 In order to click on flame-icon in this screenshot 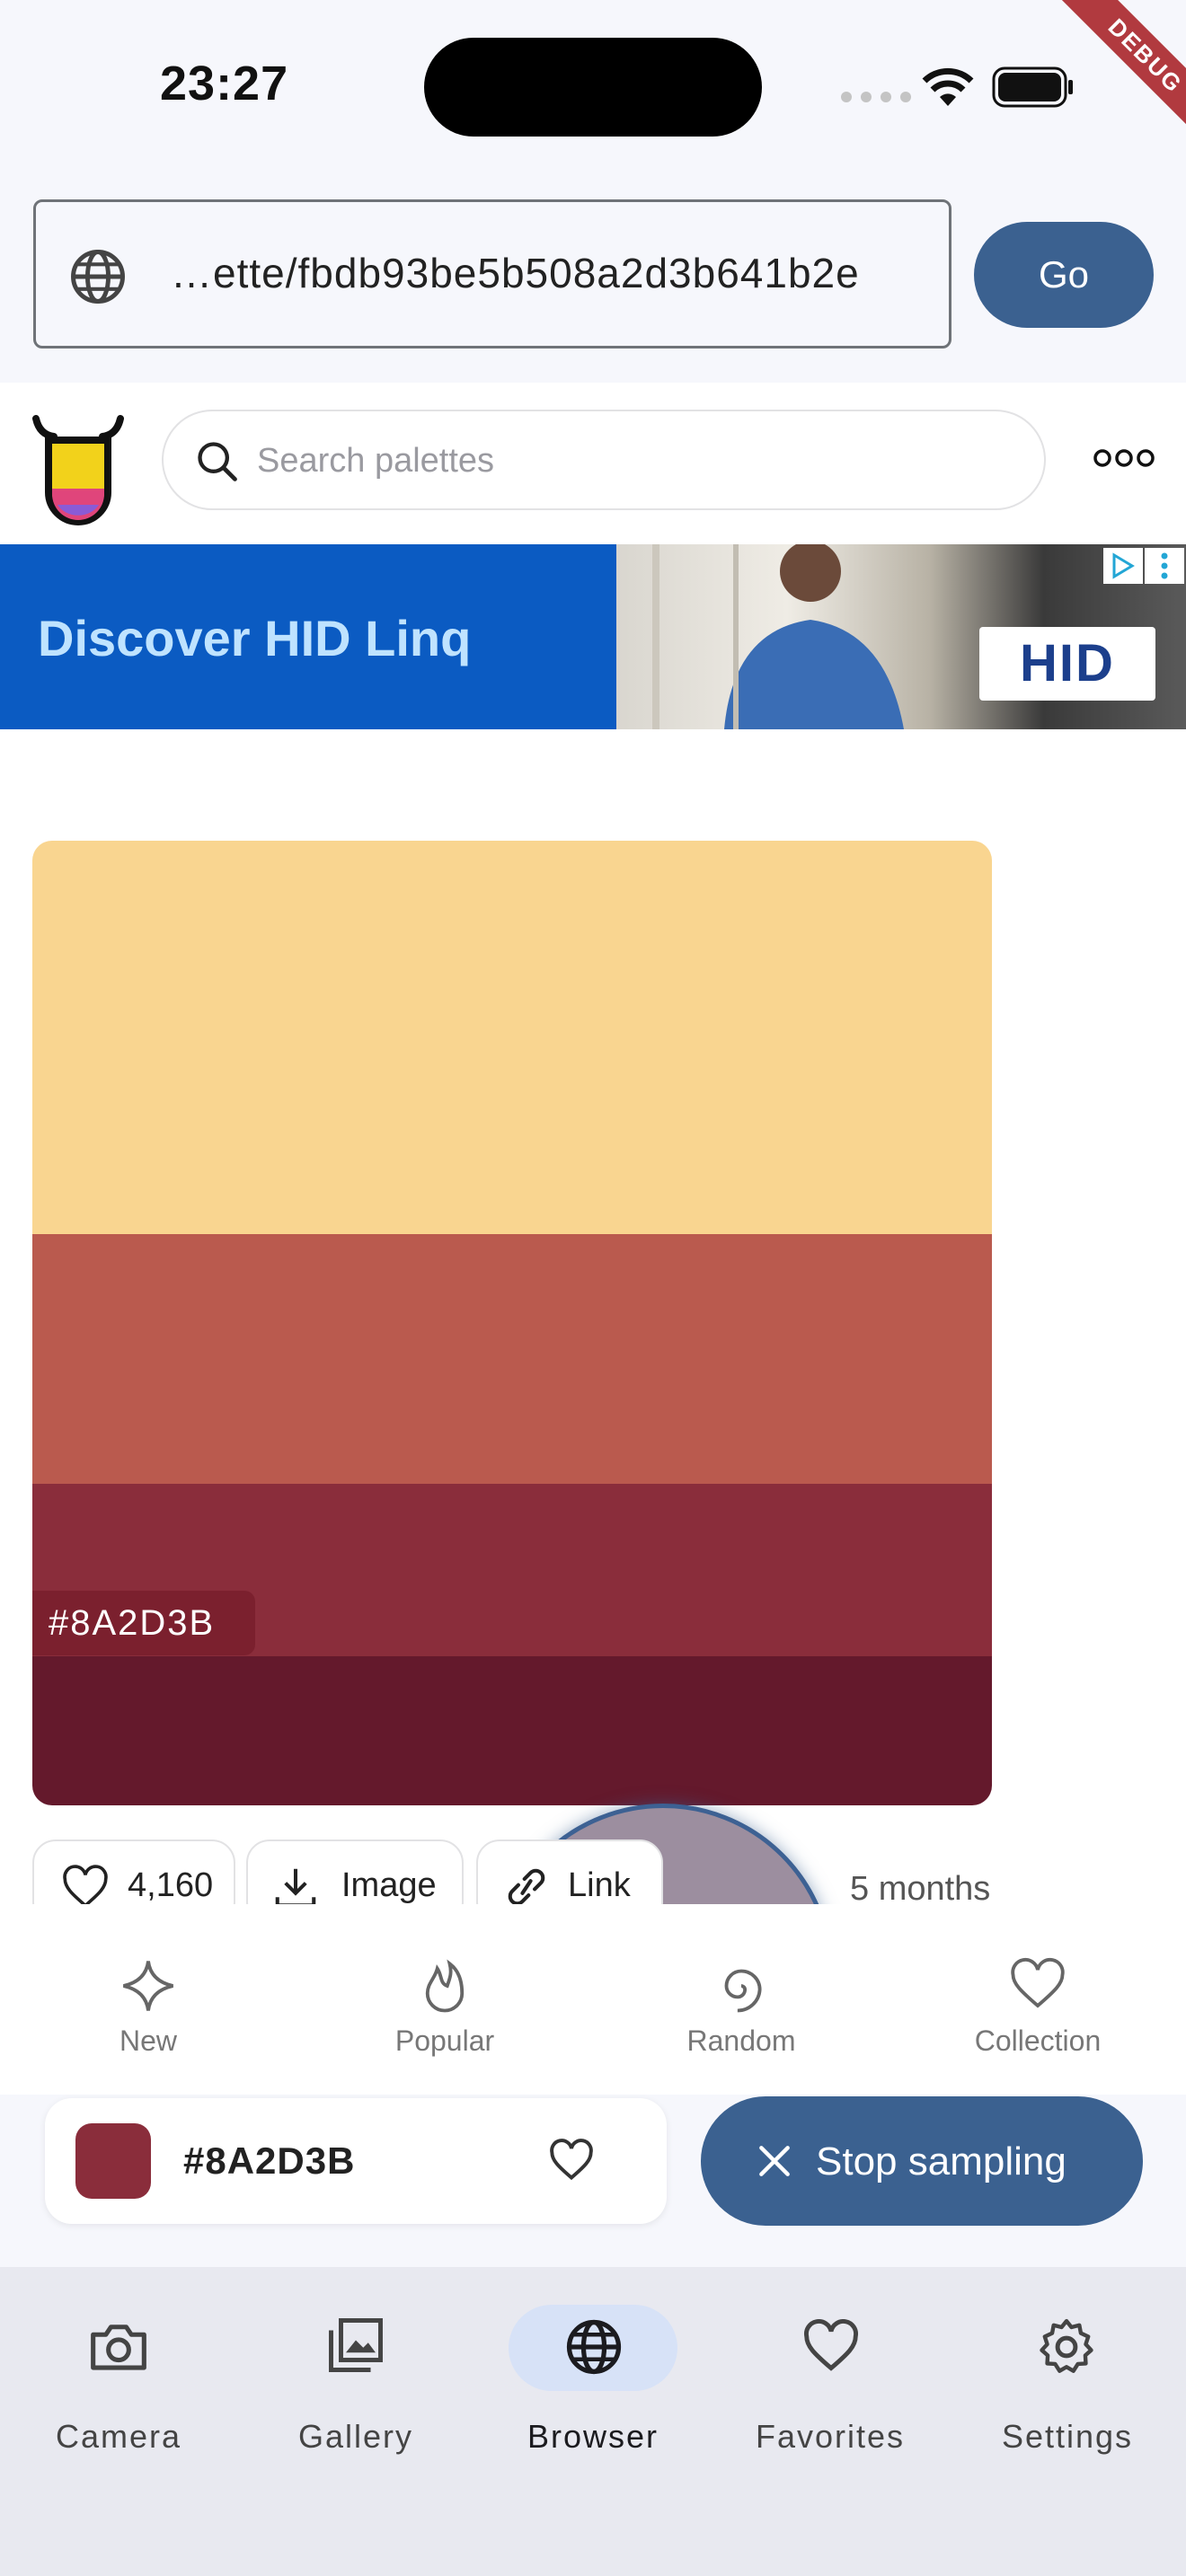, I will do `click(445, 1986)`.